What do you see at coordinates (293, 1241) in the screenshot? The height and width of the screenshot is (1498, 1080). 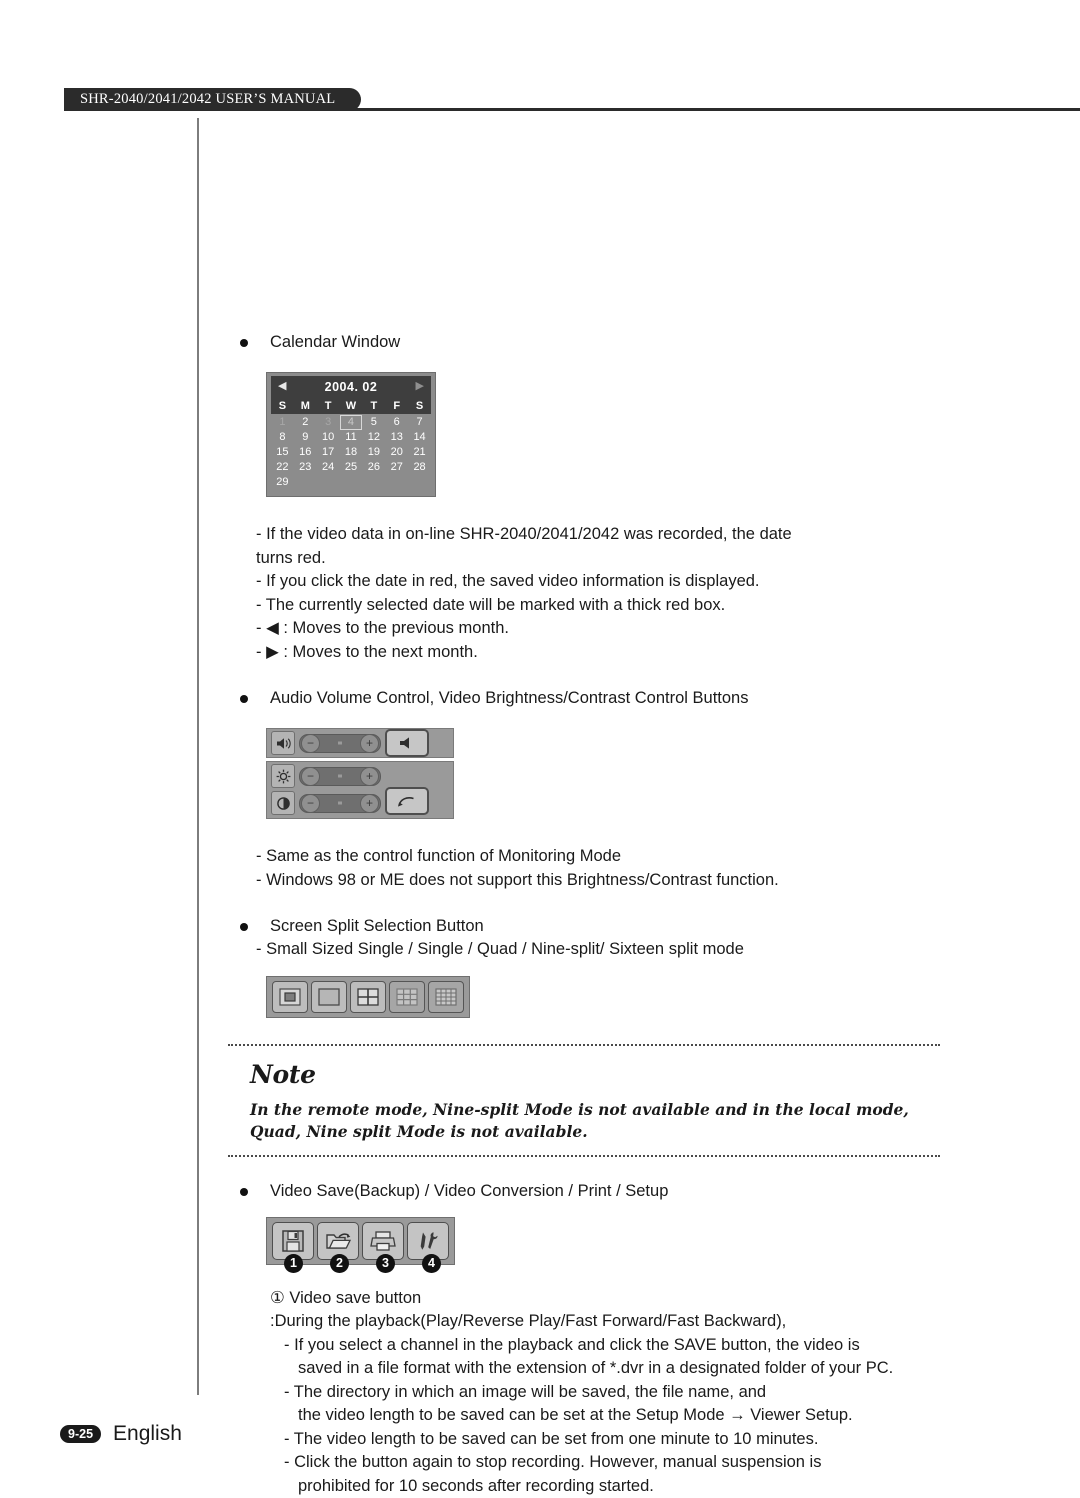 I see `floppy-disk-icon` at bounding box center [293, 1241].